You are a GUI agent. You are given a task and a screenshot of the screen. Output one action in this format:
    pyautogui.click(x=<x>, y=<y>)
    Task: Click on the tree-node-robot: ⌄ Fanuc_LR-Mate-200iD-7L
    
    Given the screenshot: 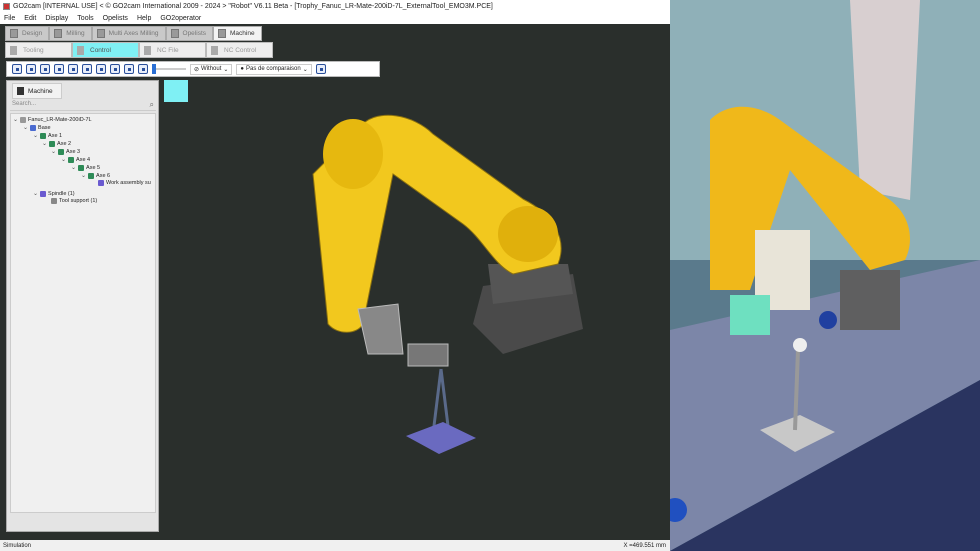 What is the action you would take?
    pyautogui.click(x=52, y=119)
    